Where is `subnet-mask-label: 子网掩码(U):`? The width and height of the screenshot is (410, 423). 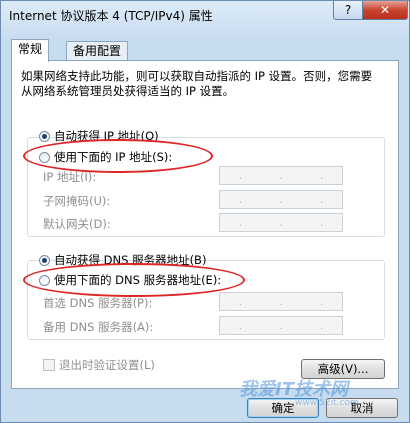 subnet-mask-label: 子网掩码(U): is located at coordinates (77, 201).